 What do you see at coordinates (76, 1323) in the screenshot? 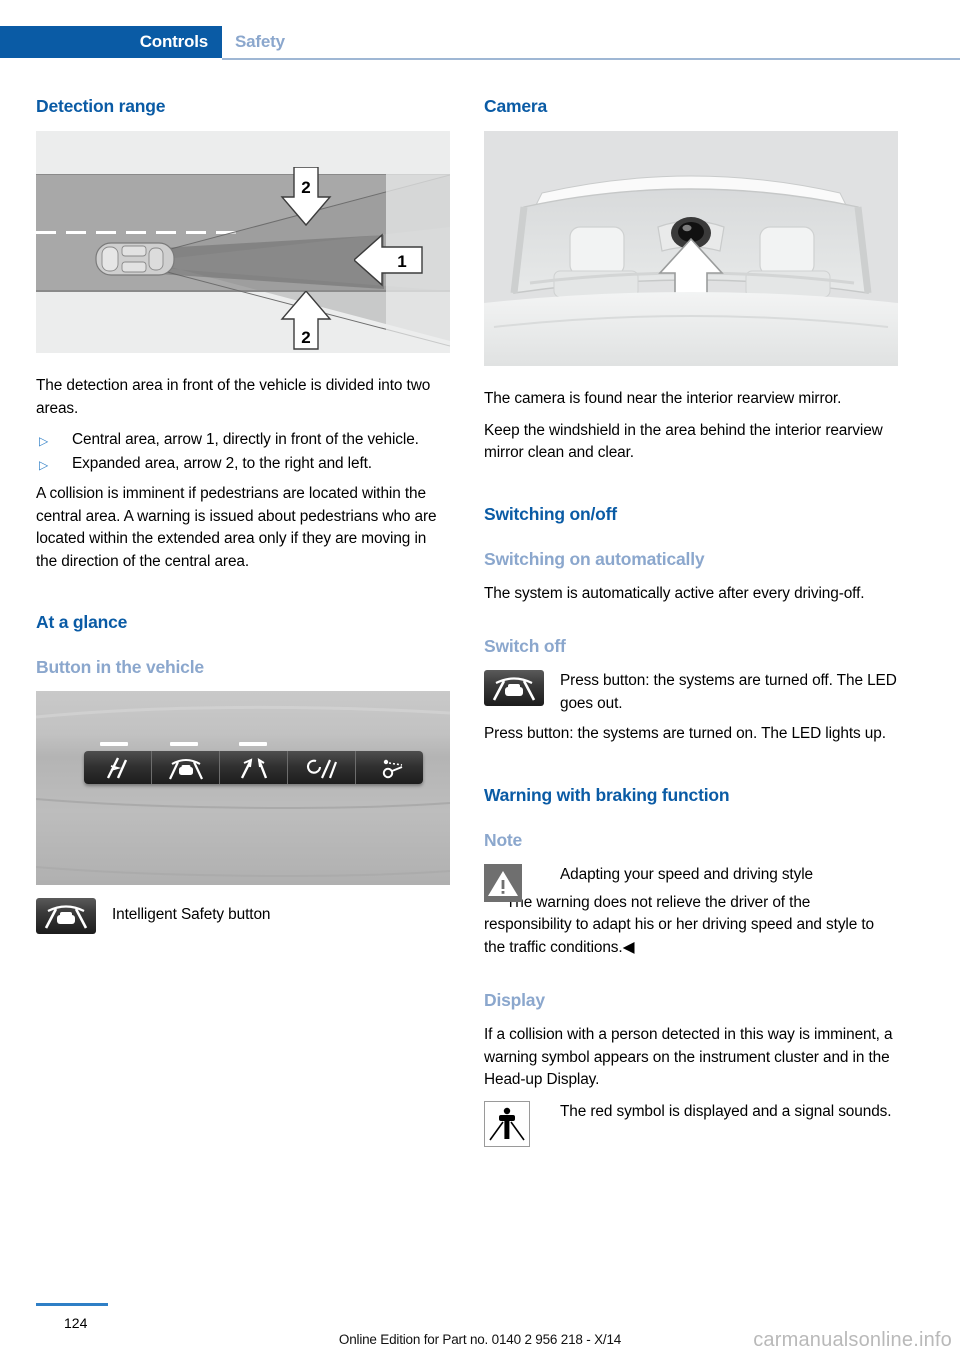
I see `page-number: 124` at bounding box center [76, 1323].